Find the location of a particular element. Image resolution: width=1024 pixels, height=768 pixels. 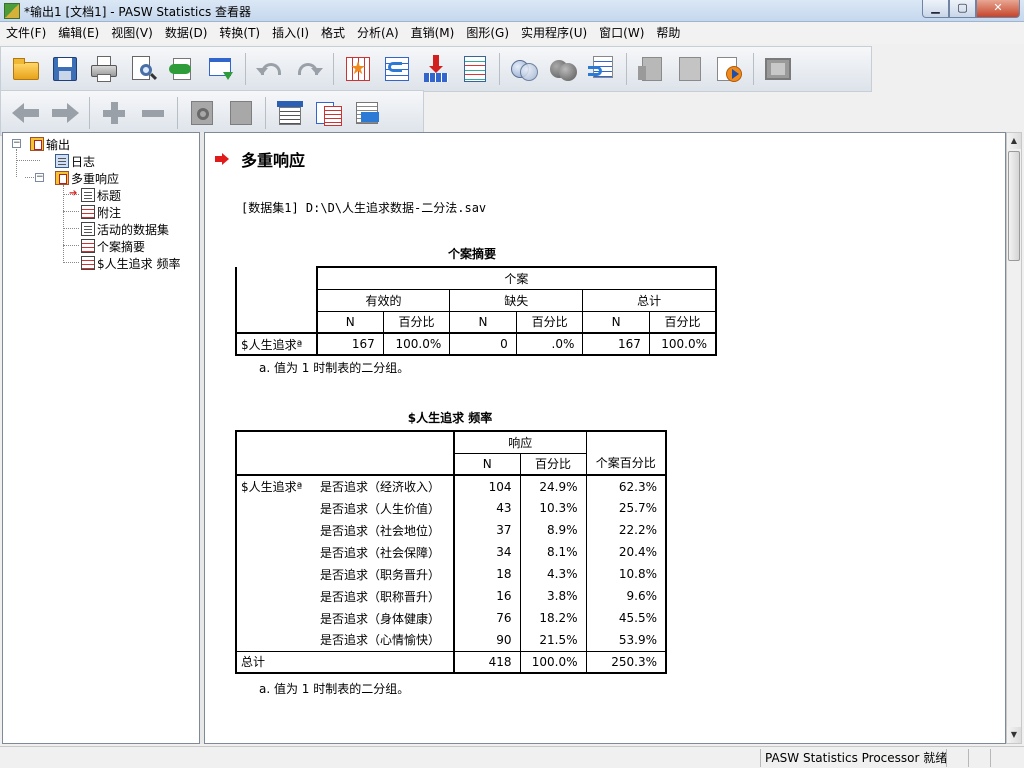

table-cell: 45.5% is located at coordinates (626, 618).